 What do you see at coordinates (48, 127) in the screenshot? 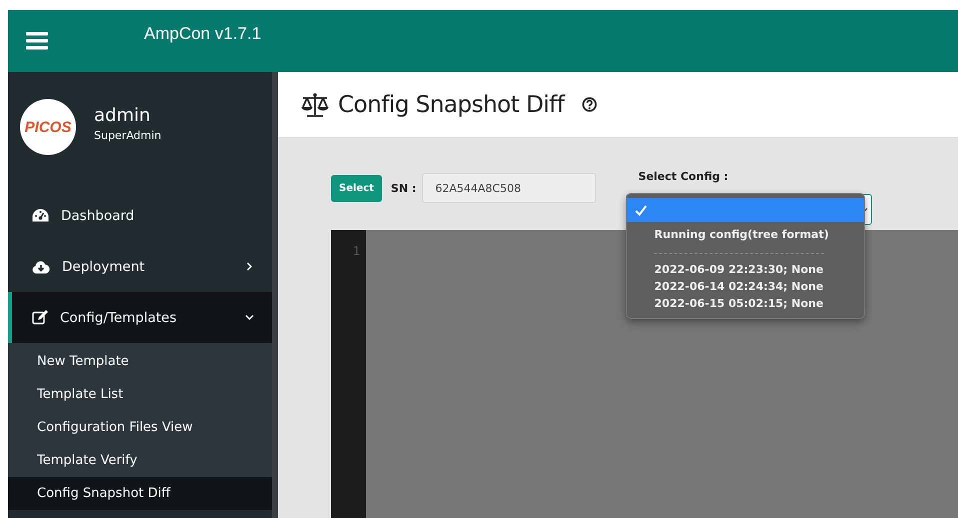
I see `logo-text: PICOS` at bounding box center [48, 127].